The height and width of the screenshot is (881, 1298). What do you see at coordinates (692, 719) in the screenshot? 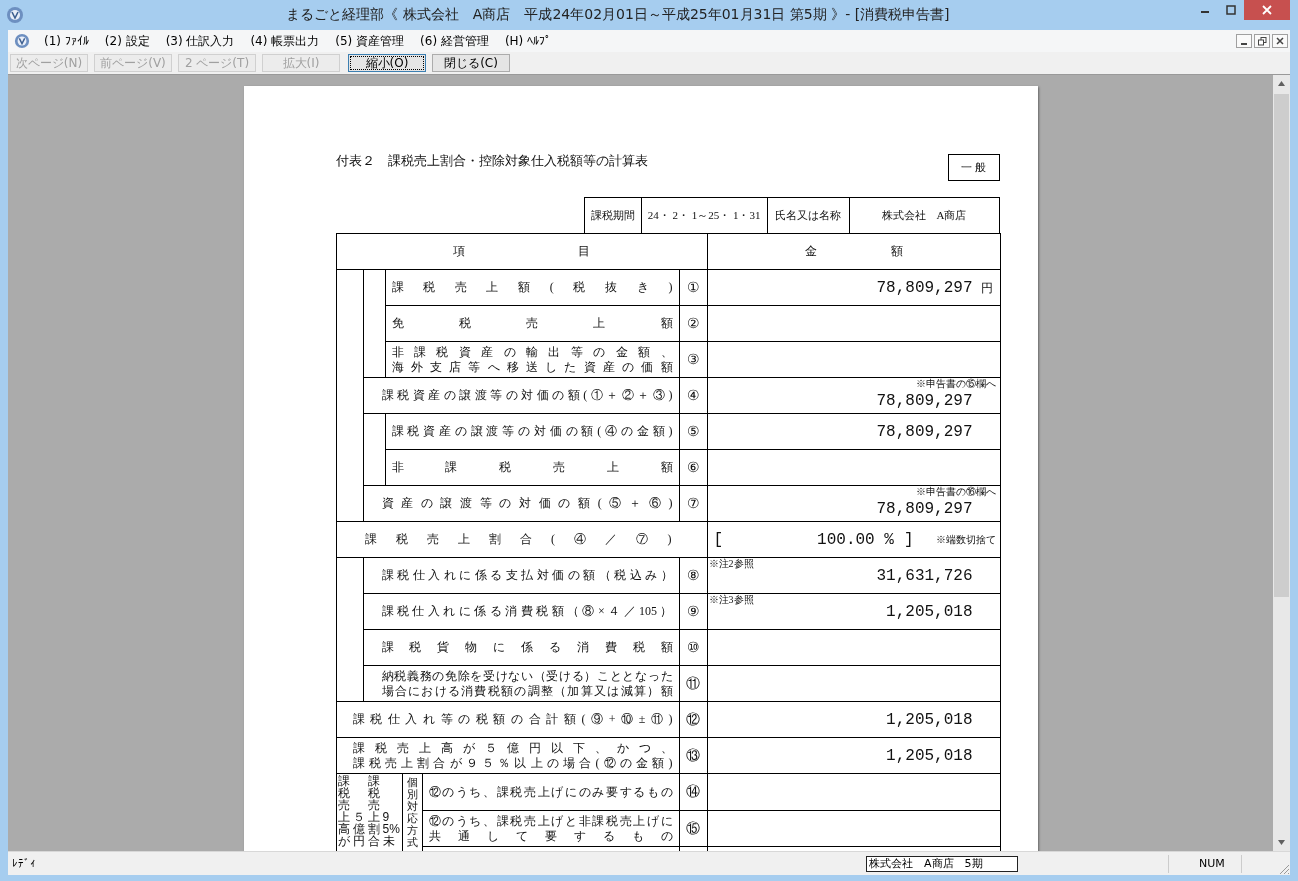
I see `line-number: ⑫` at bounding box center [692, 719].